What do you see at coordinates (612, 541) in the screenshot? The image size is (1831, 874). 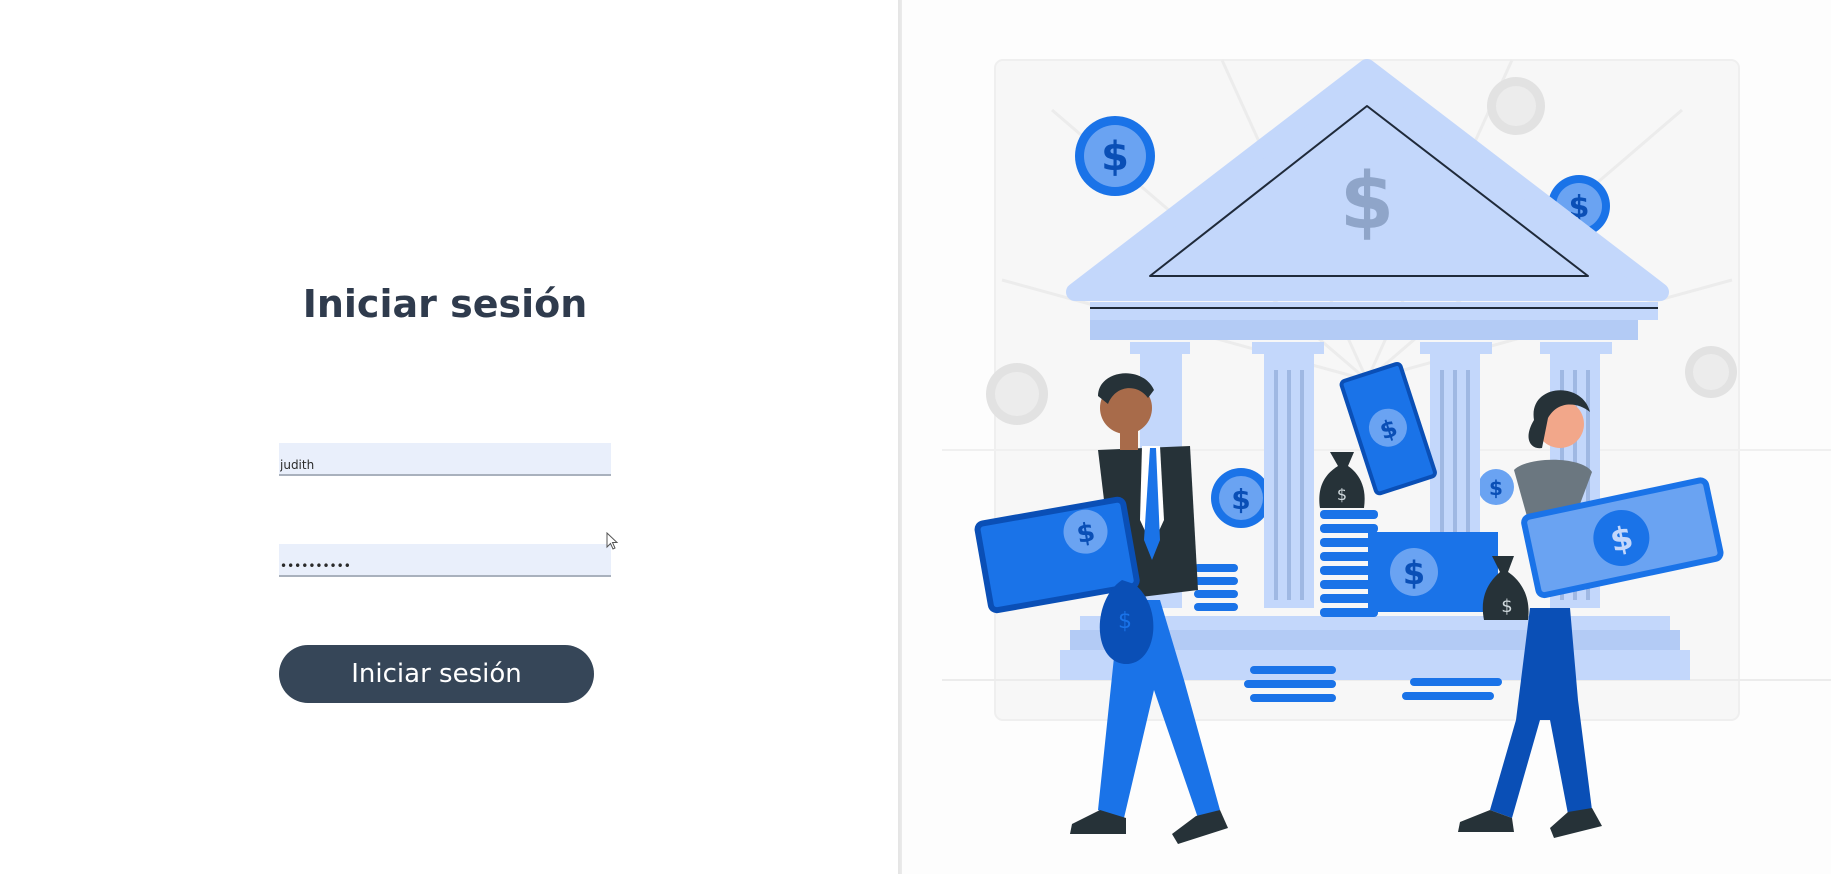 I see `mouse-cursor-icon` at bounding box center [612, 541].